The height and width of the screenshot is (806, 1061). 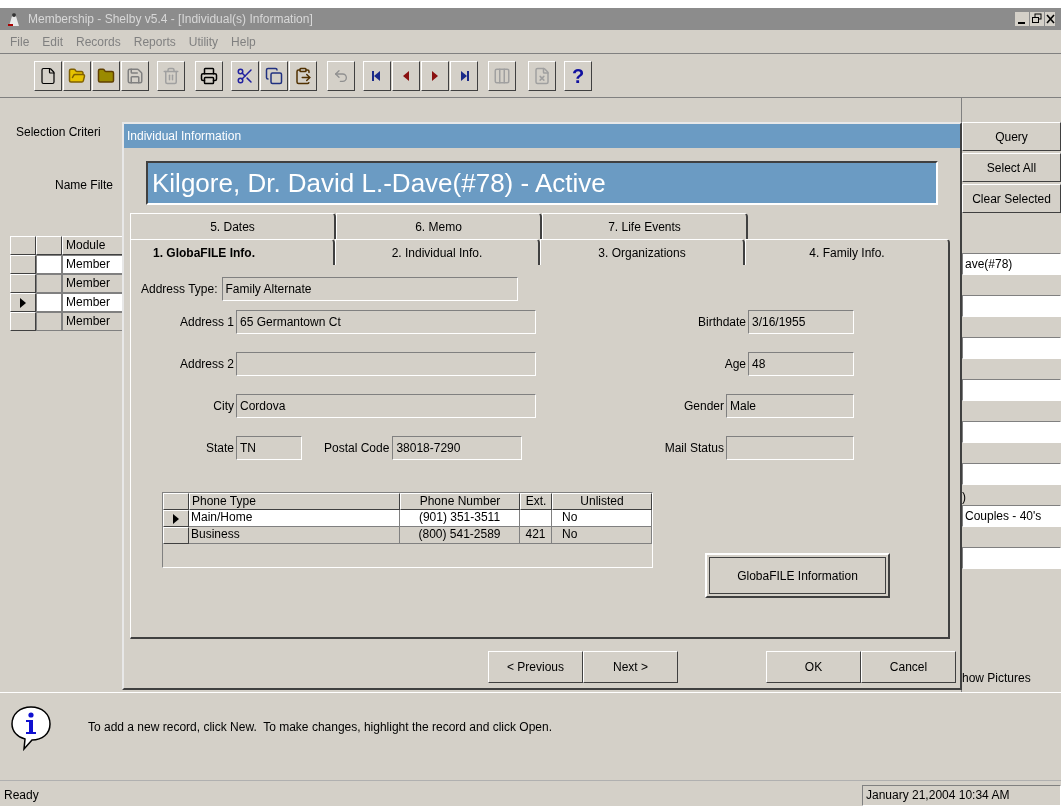 What do you see at coordinates (460, 535) in the screenshot?
I see `table-cell: (800) 541-2589` at bounding box center [460, 535].